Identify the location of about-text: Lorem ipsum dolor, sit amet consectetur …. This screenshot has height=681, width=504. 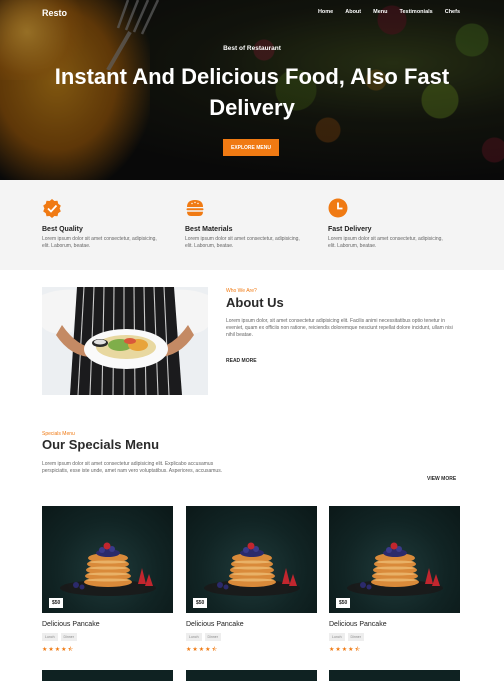
(339, 328).